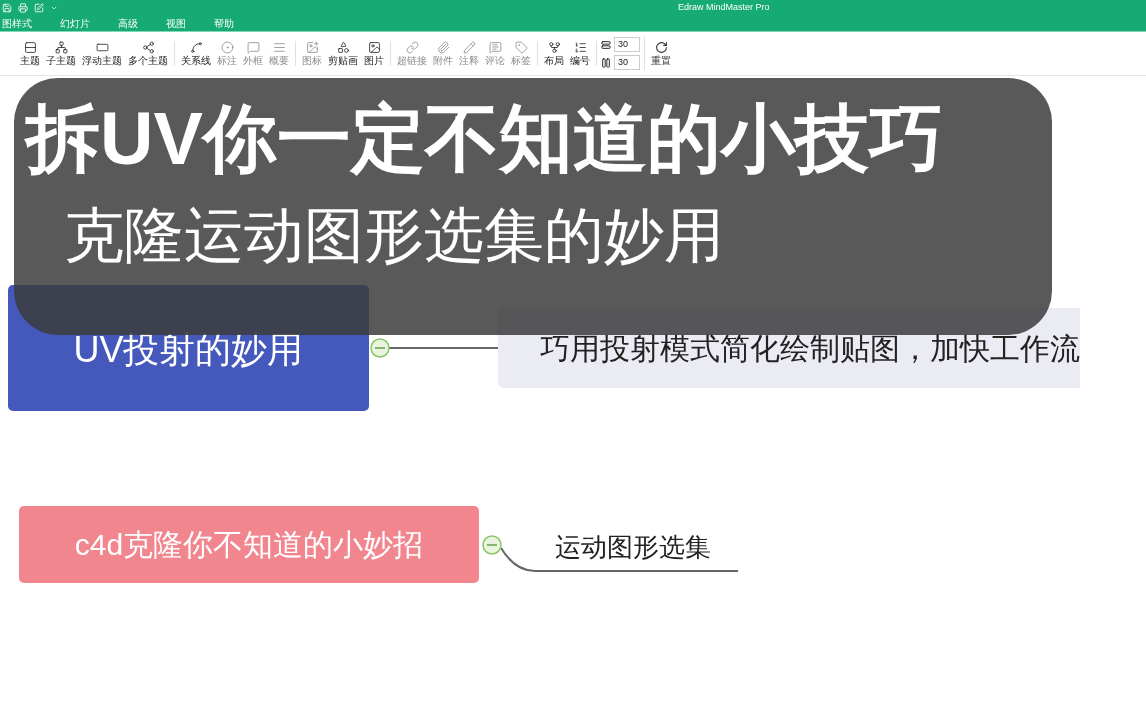  I want to click on speech-bubble-icon, so click(253, 47).